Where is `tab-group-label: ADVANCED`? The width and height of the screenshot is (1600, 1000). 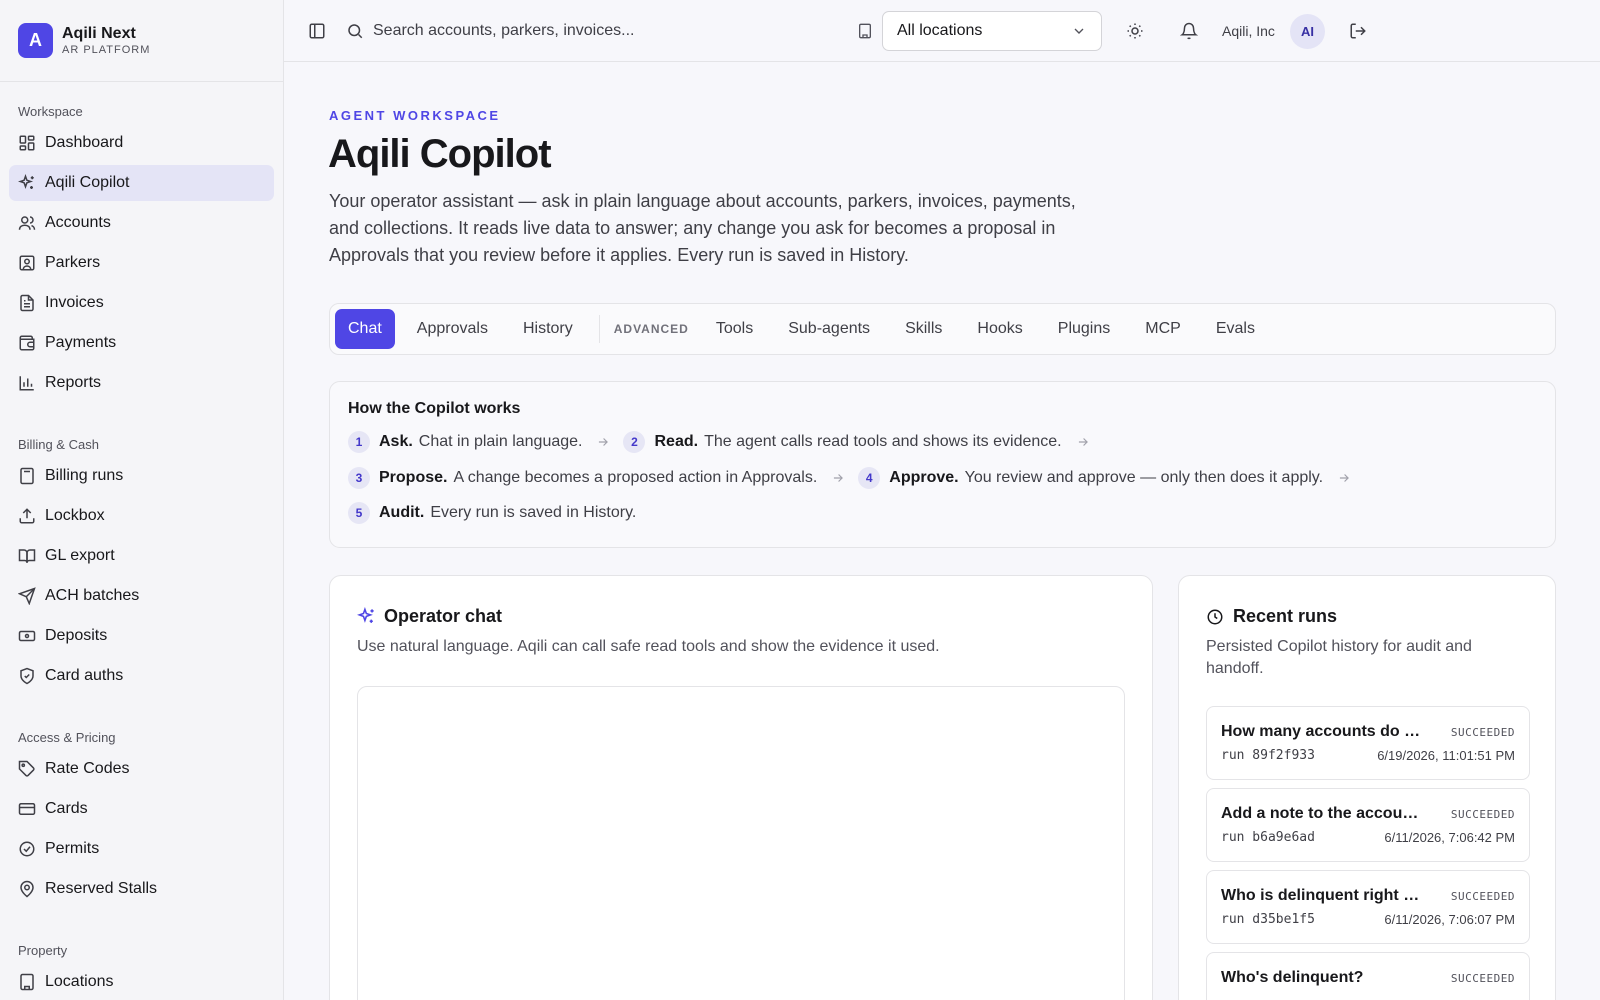 tab-group-label: ADVANCED is located at coordinates (651, 329).